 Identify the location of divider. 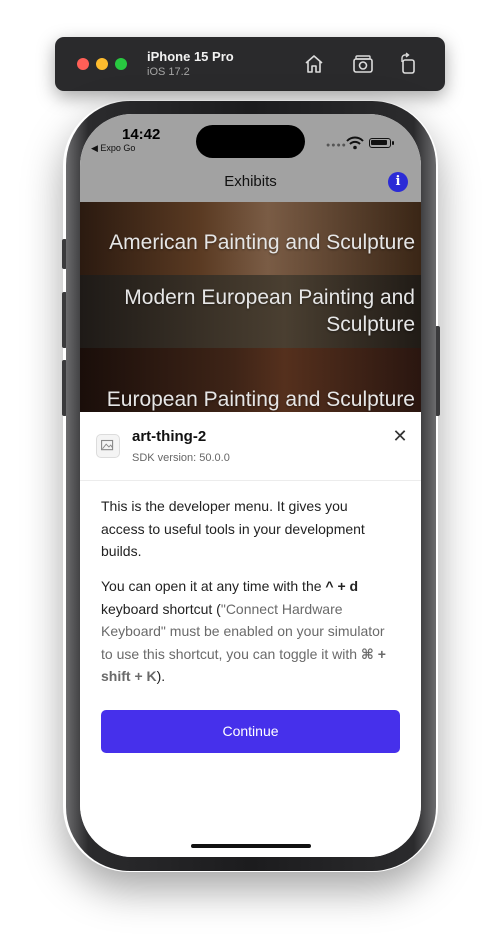
(250, 480).